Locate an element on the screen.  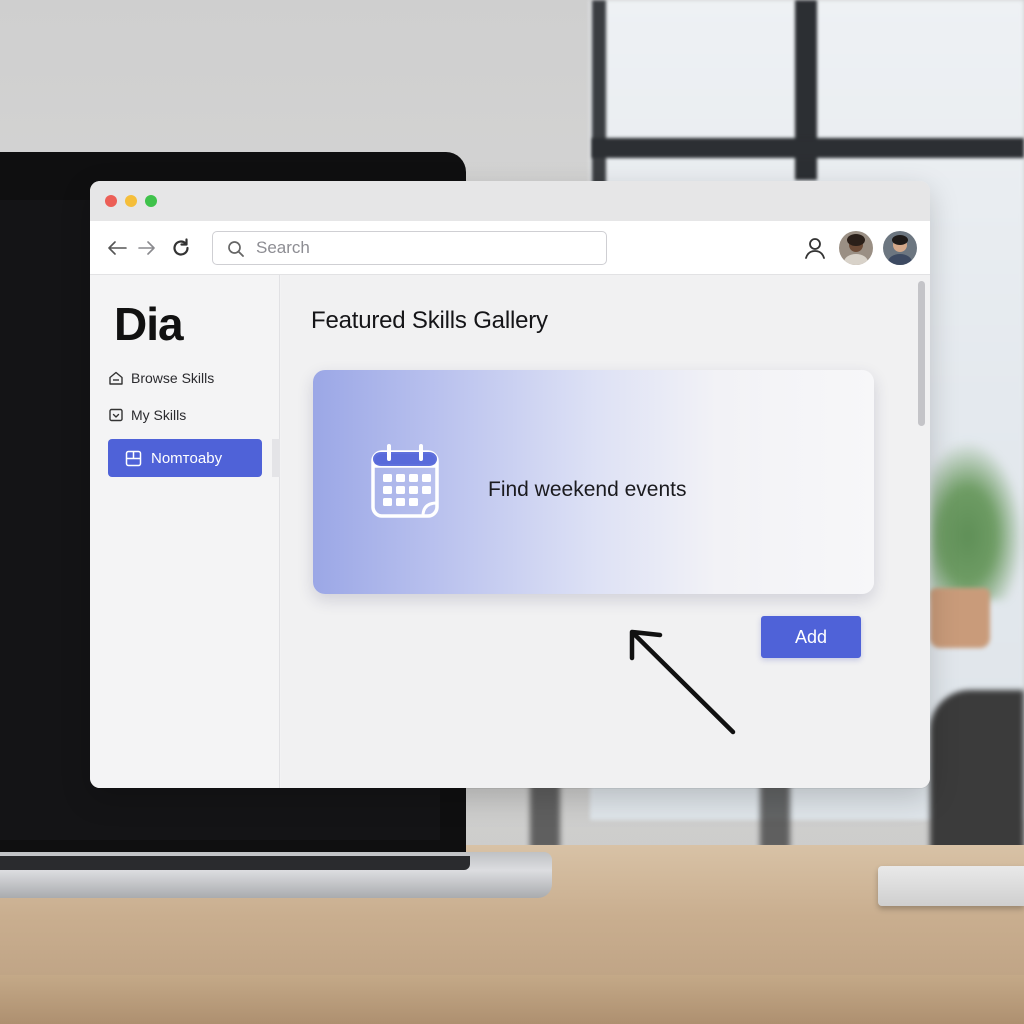
skill-card: Find weekend events is located at coordinates (593, 482).